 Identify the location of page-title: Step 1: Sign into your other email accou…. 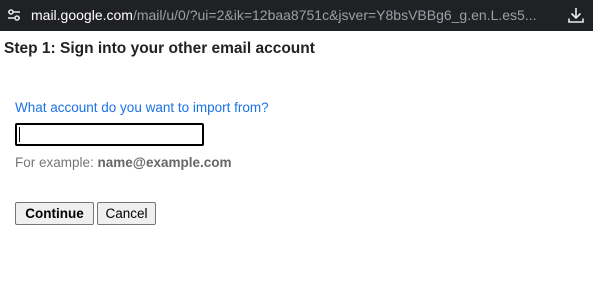
(159, 48).